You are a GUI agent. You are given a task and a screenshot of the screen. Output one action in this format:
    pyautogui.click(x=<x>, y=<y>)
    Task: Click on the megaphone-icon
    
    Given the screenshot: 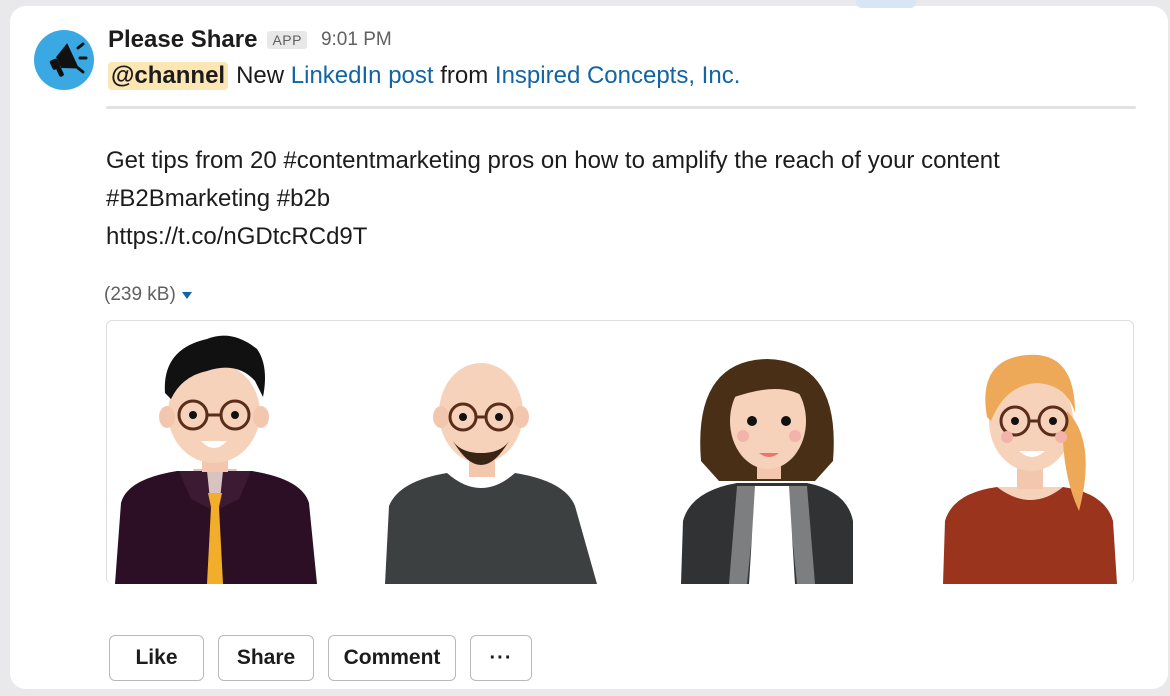 What is the action you would take?
    pyautogui.click(x=68, y=59)
    